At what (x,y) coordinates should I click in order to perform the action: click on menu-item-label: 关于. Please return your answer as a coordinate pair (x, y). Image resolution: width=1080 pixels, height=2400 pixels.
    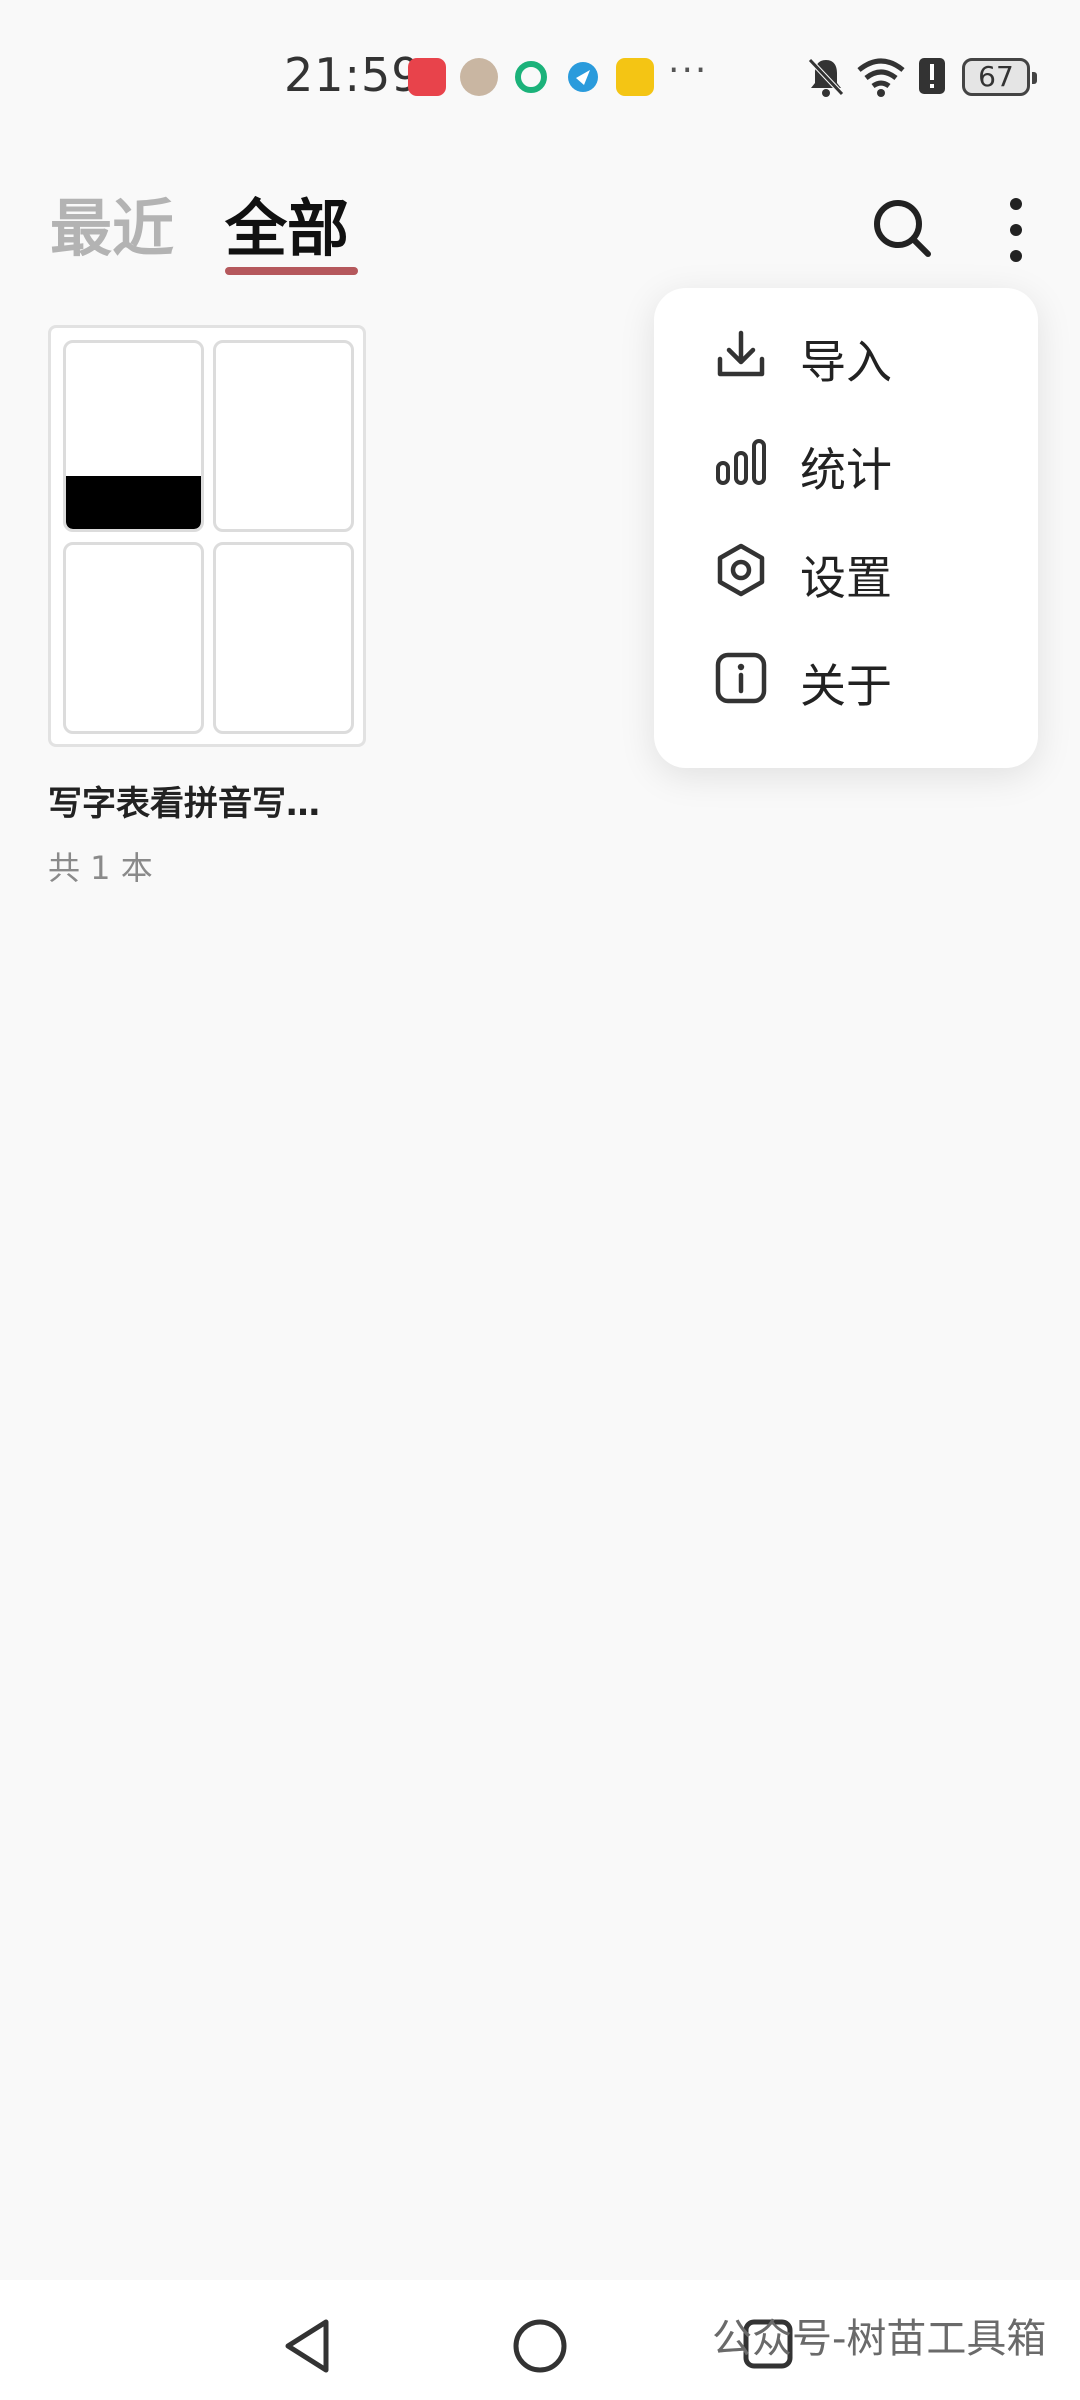
    Looking at the image, I should click on (846, 686).